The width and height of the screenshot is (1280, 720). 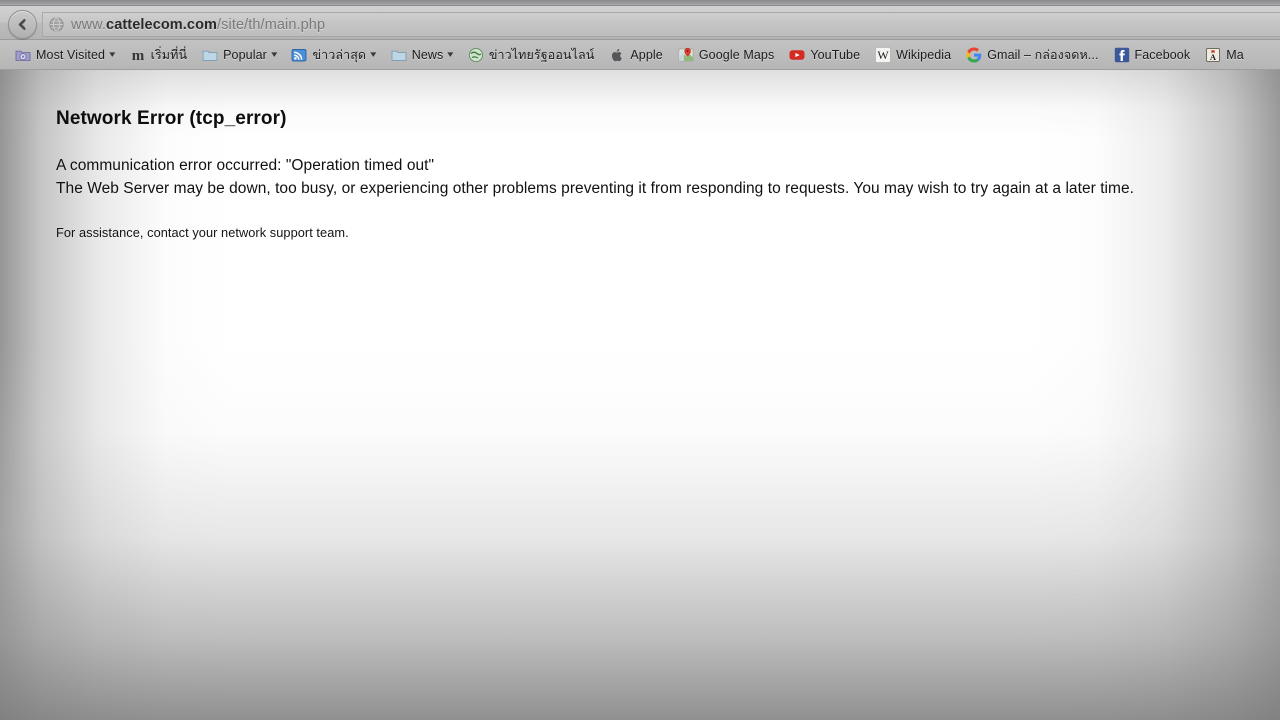 What do you see at coordinates (686, 55) in the screenshot?
I see `google-maps-pin-icon` at bounding box center [686, 55].